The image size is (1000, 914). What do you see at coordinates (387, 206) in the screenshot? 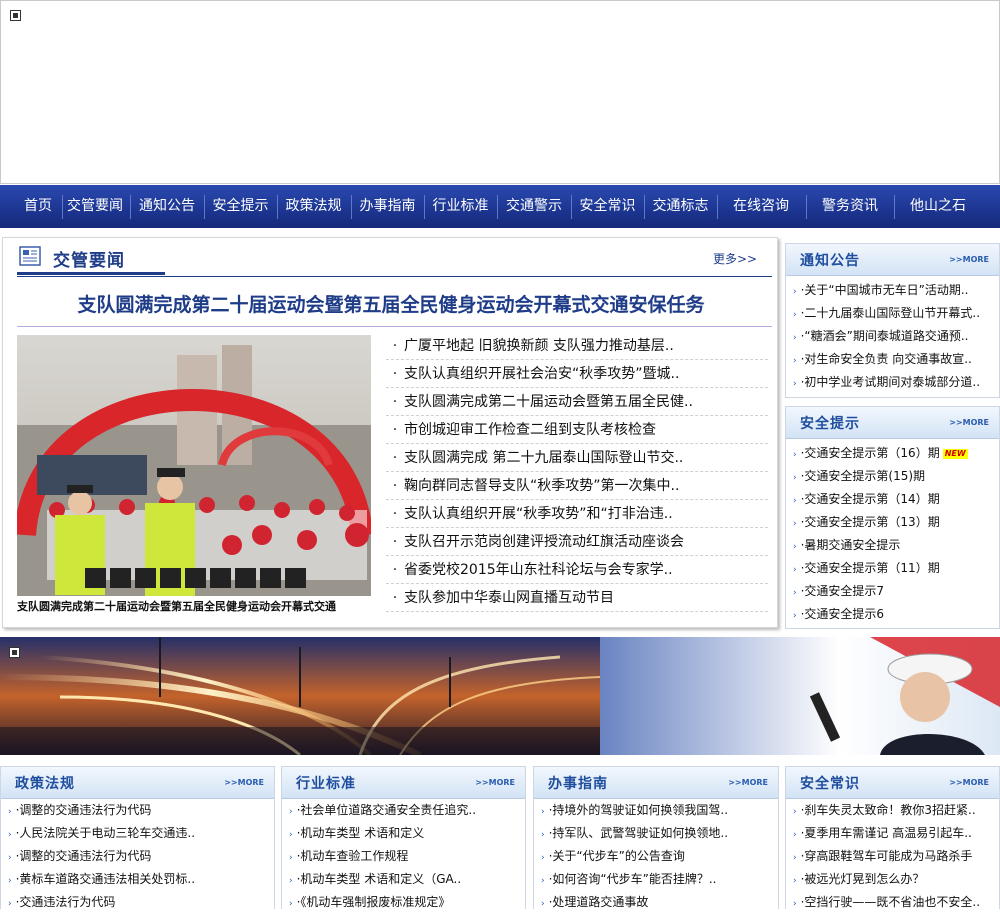
I see `nav-guide: 办事指南` at bounding box center [387, 206].